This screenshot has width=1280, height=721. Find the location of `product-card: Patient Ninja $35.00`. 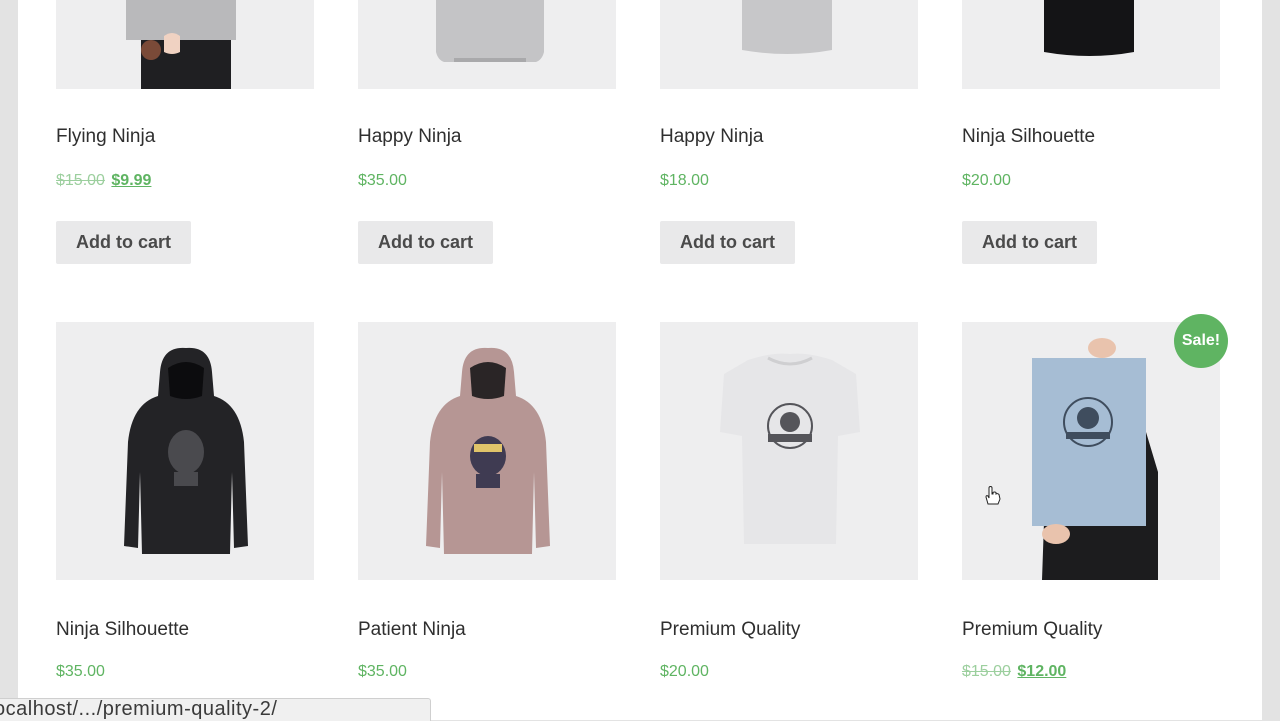

product-card: Patient Ninja $35.00 is located at coordinates (487, 501).